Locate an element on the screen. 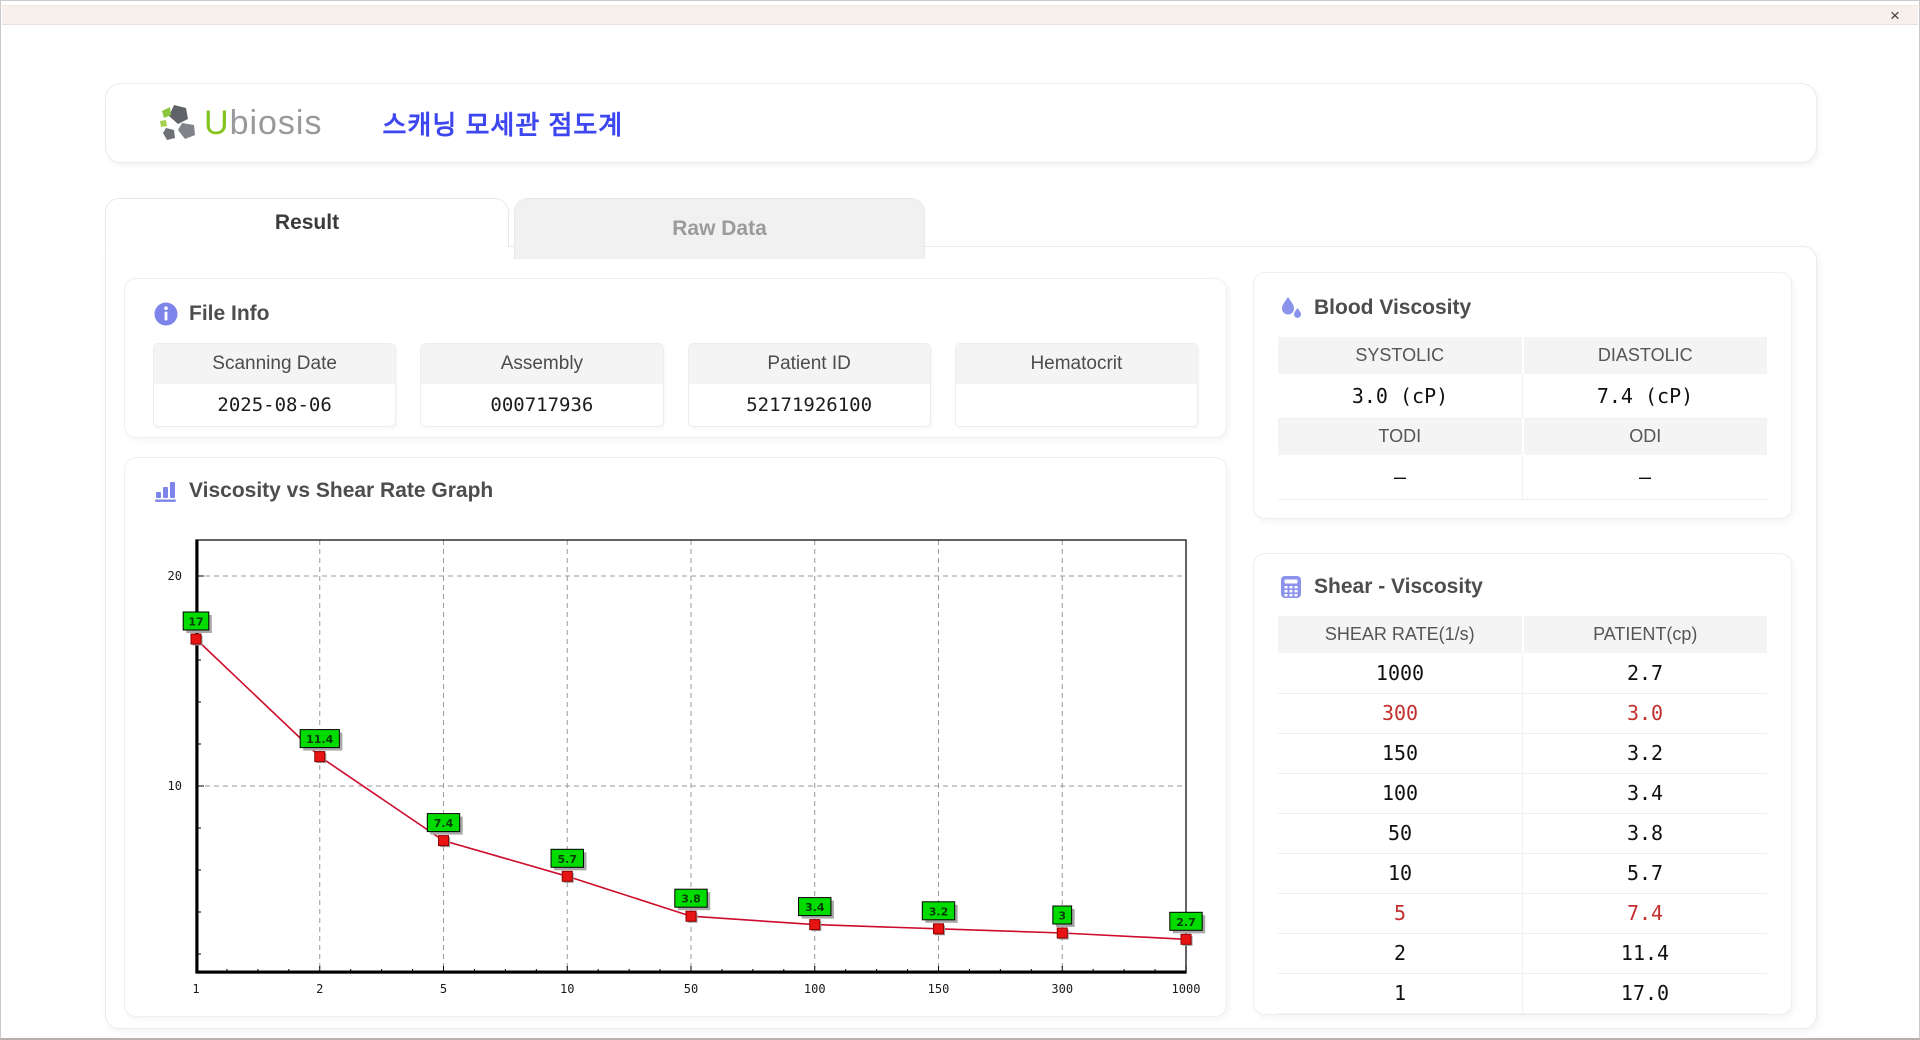  file-field-value: 52171926100 is located at coordinates (809, 405).